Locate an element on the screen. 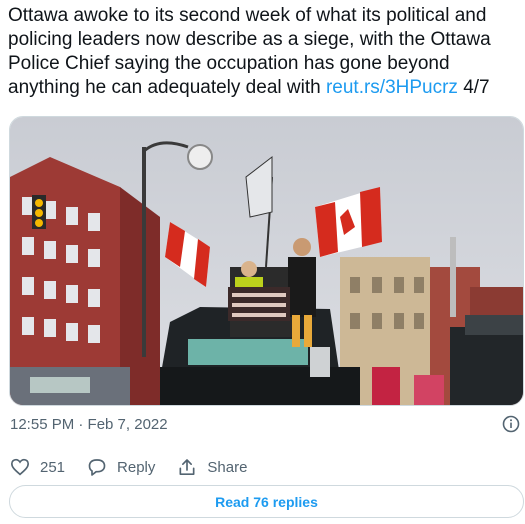  reply-button: Reply is located at coordinates (121, 467).